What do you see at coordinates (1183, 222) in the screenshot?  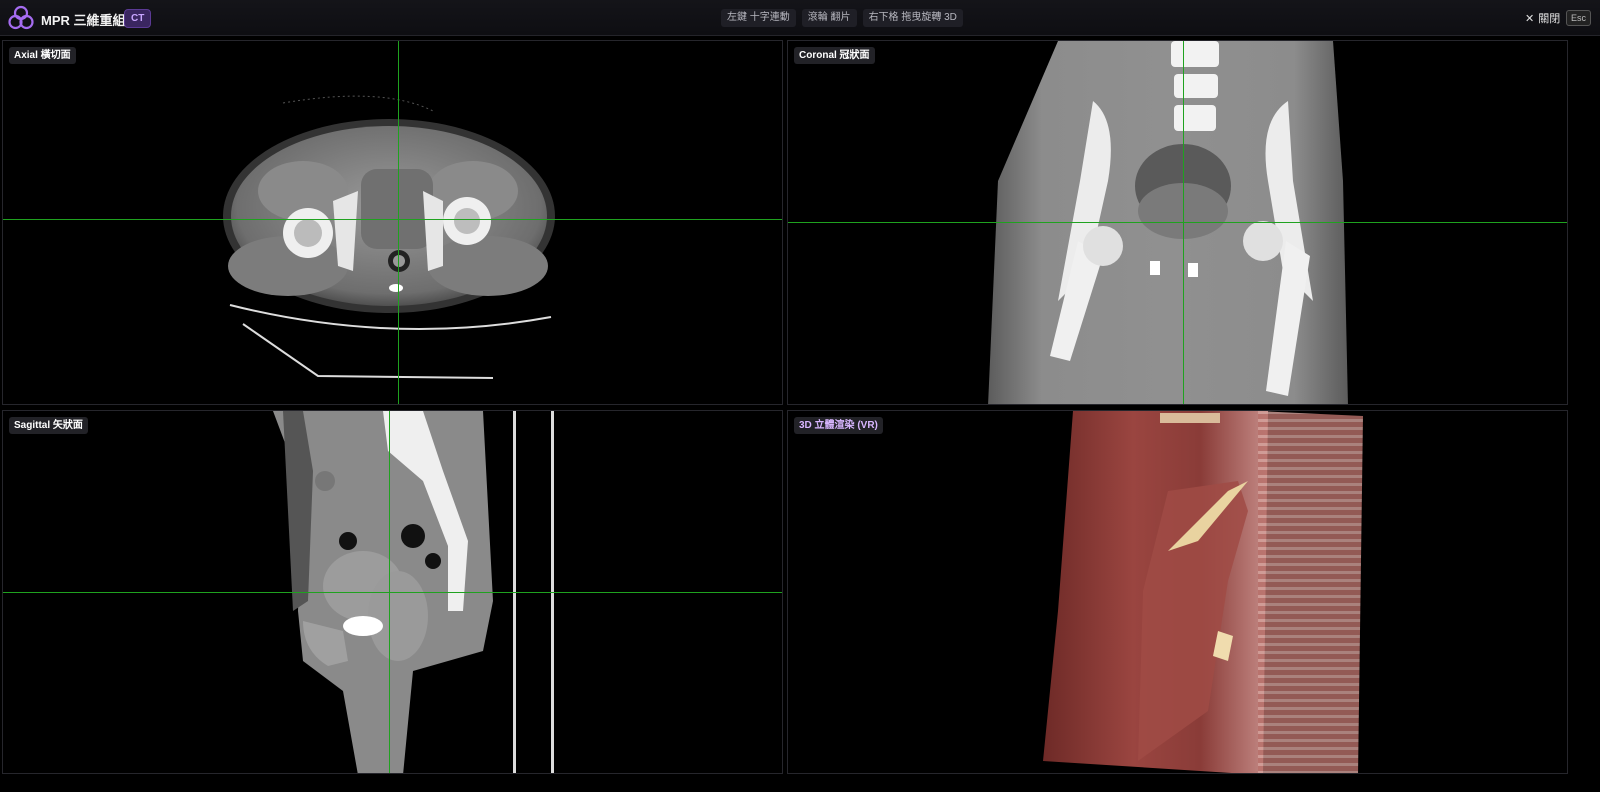 I see `coronal-crosshair-vertical` at bounding box center [1183, 222].